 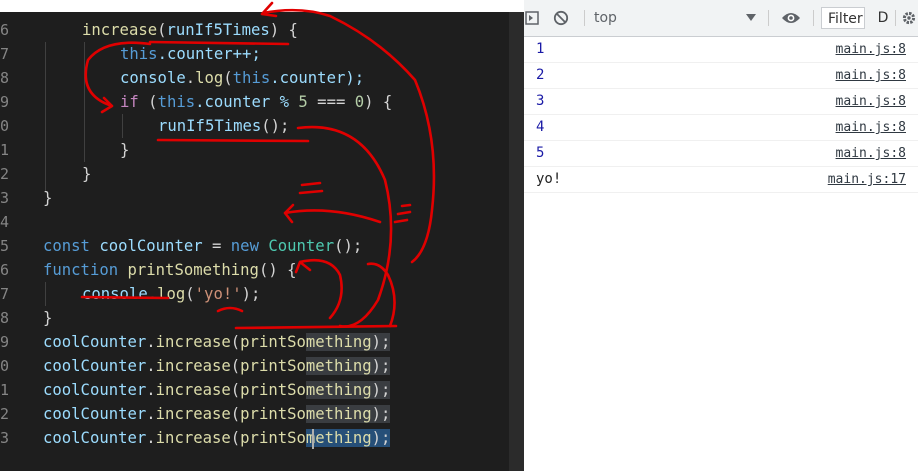 What do you see at coordinates (209, 54) in the screenshot?
I see `code-token: .counter++;` at bounding box center [209, 54].